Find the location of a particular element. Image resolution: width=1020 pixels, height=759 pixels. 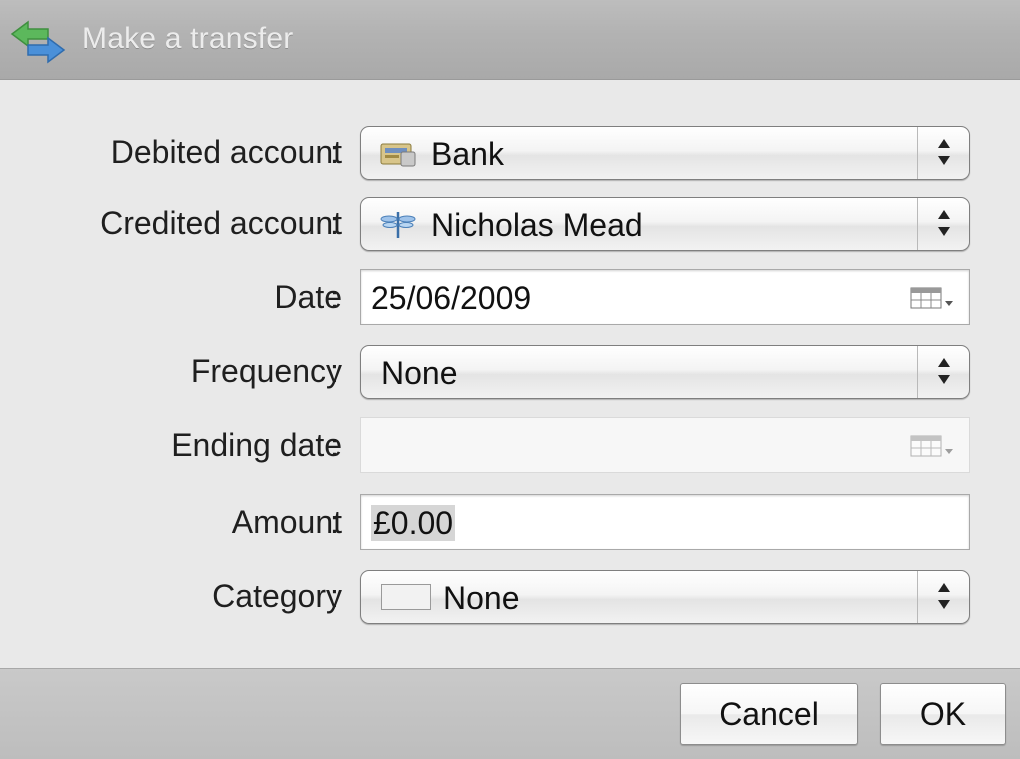

dragonfly-icon is located at coordinates (398, 225).